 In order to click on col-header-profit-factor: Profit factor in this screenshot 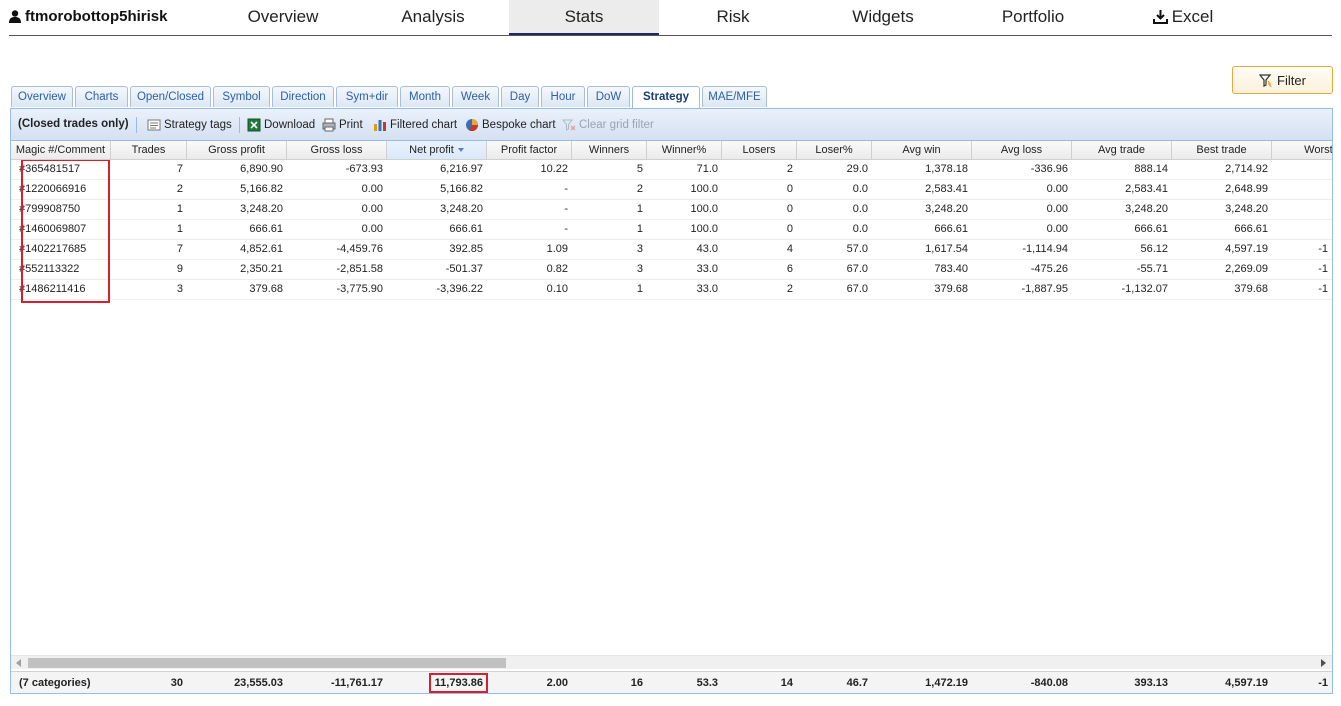, I will do `click(529, 150)`.